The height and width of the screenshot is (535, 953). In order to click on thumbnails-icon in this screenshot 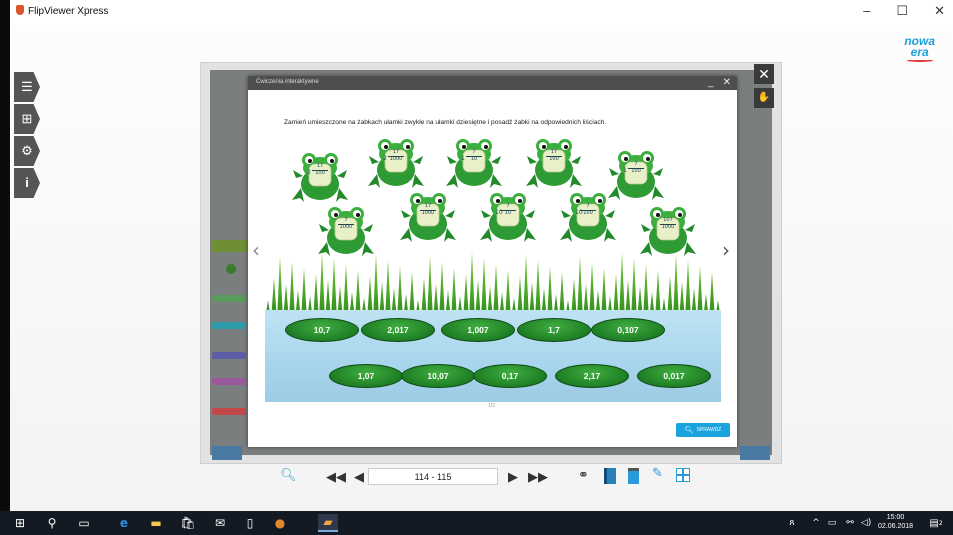, I will do `click(683, 475)`.